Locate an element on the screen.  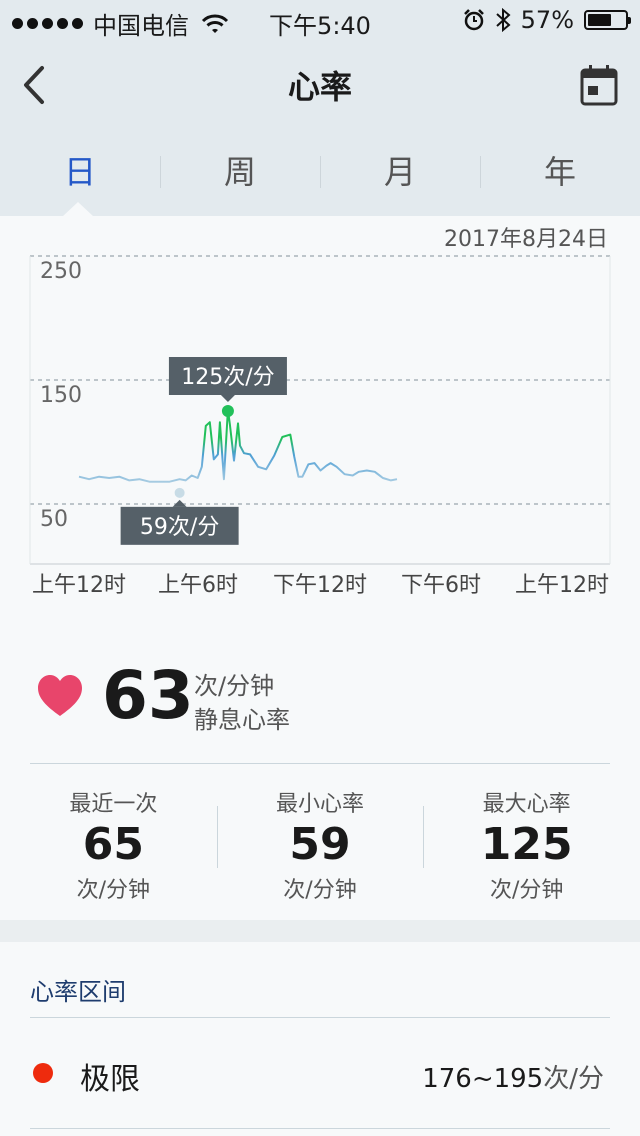
stat-label: 最小心率 is located at coordinates (320, 804).